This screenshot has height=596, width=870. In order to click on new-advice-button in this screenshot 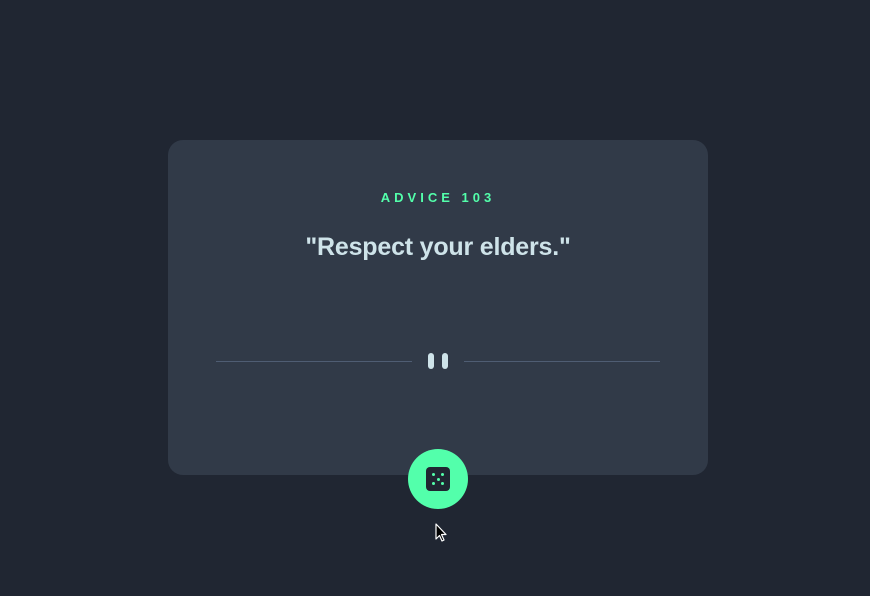, I will do `click(438, 479)`.